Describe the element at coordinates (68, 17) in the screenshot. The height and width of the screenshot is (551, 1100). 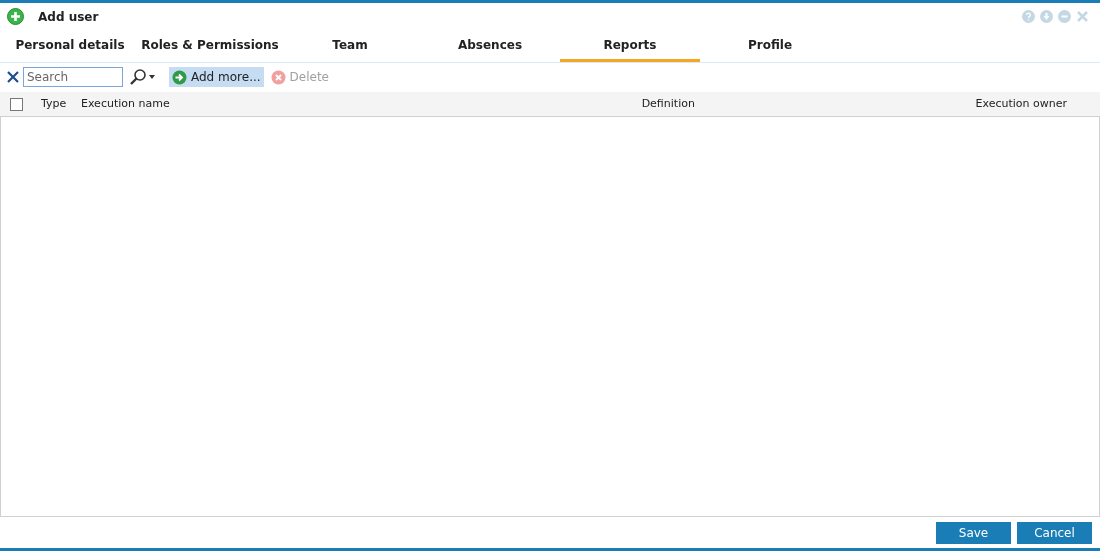
I see `window-title: Add user` at that location.